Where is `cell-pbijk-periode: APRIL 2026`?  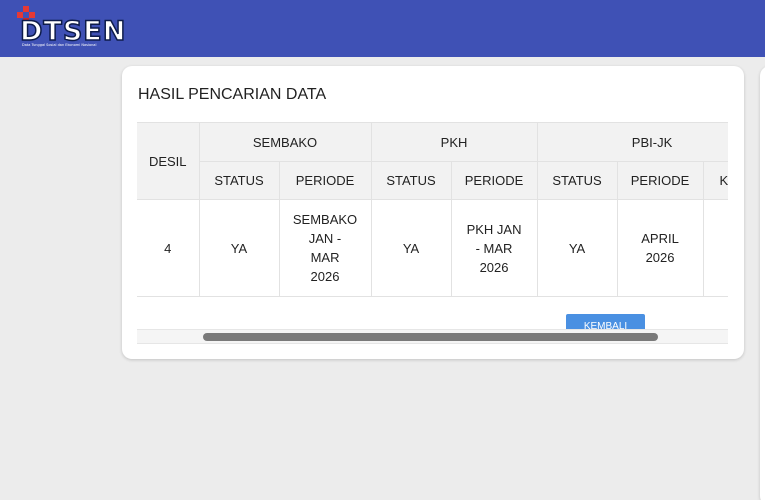
cell-pbijk-periode: APRIL 2026 is located at coordinates (660, 248).